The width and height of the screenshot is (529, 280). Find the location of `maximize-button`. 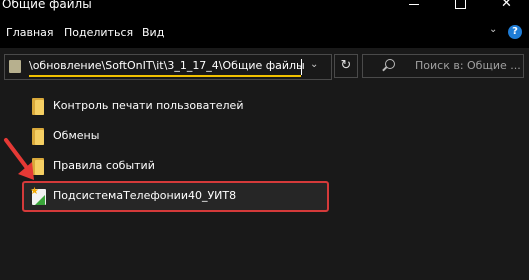

maximize-button is located at coordinates (459, 9).